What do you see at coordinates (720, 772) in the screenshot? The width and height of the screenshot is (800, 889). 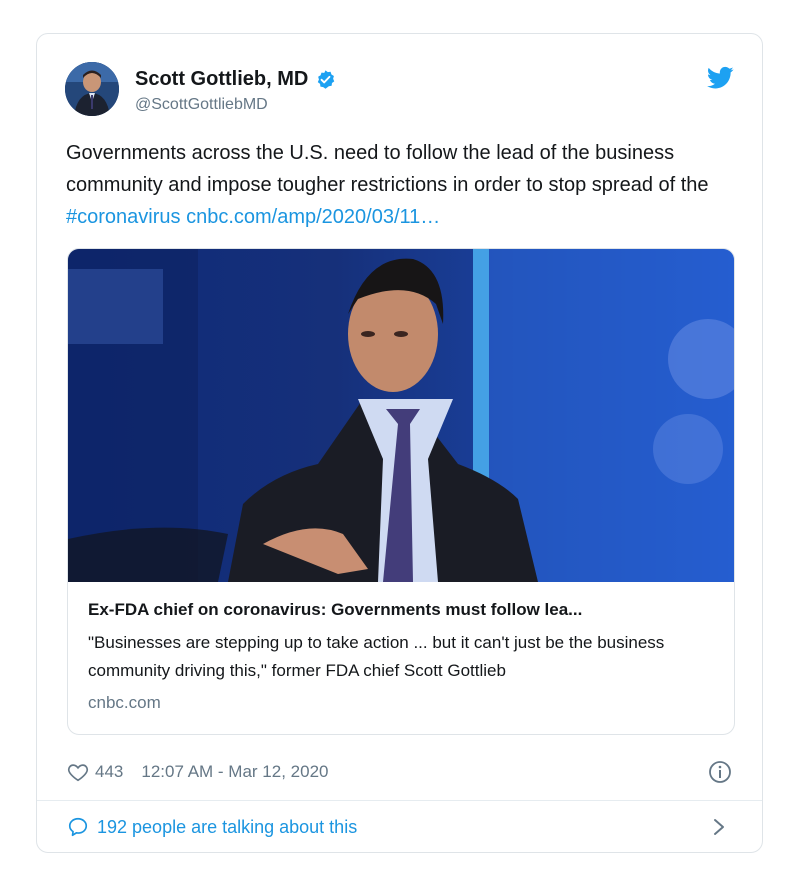 I see `info-icon` at bounding box center [720, 772].